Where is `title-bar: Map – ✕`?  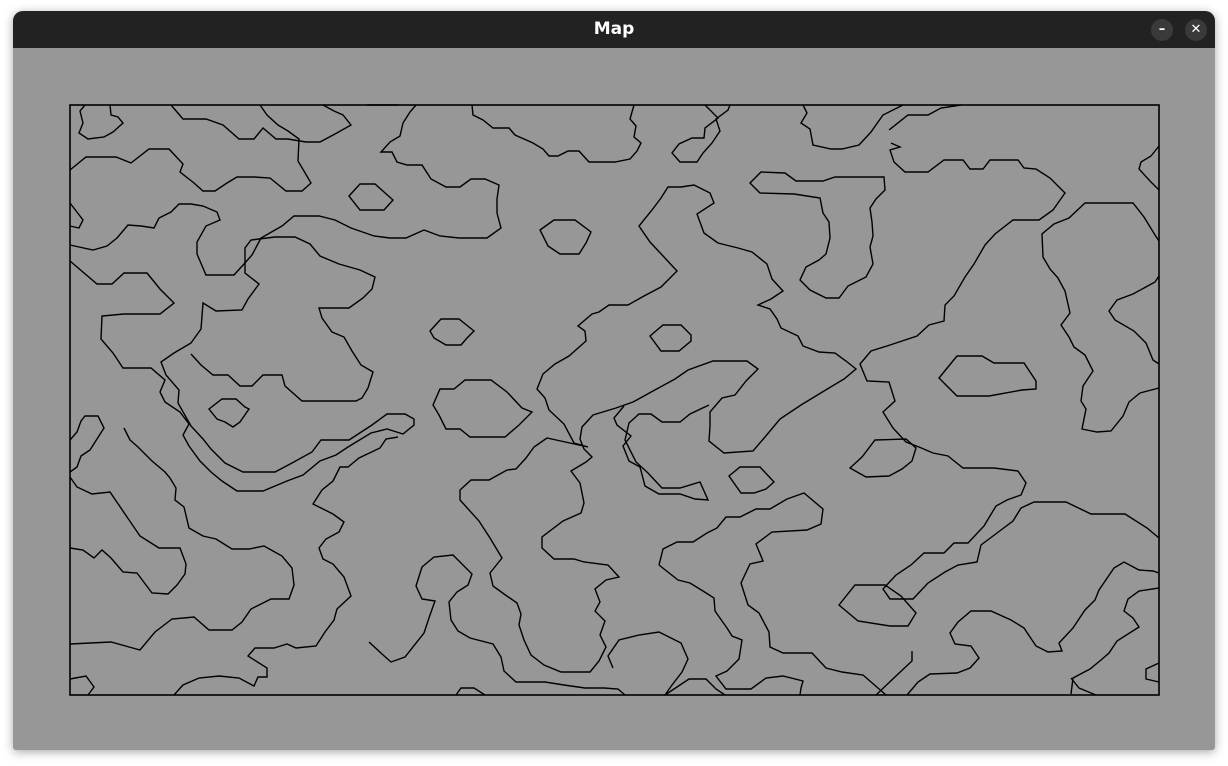
title-bar: Map – ✕ is located at coordinates (614, 29).